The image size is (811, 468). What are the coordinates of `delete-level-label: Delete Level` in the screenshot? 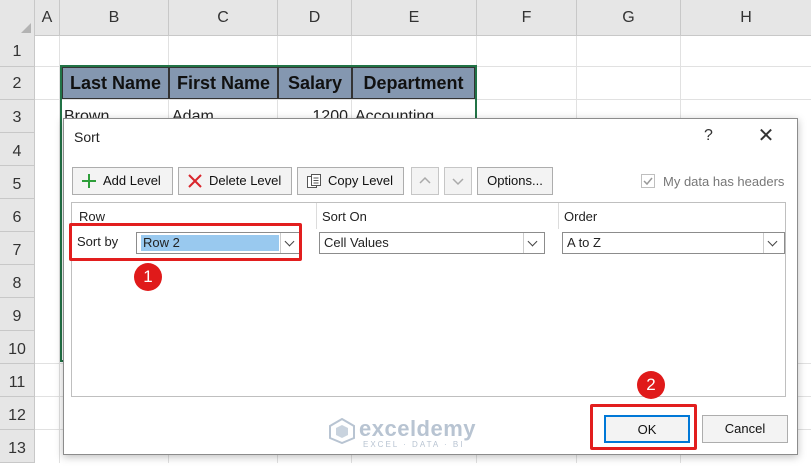 It's located at (245, 180).